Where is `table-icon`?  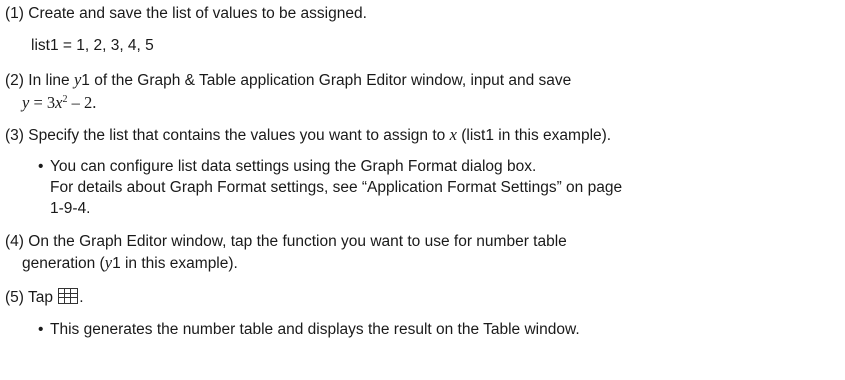
table-icon is located at coordinates (68, 296).